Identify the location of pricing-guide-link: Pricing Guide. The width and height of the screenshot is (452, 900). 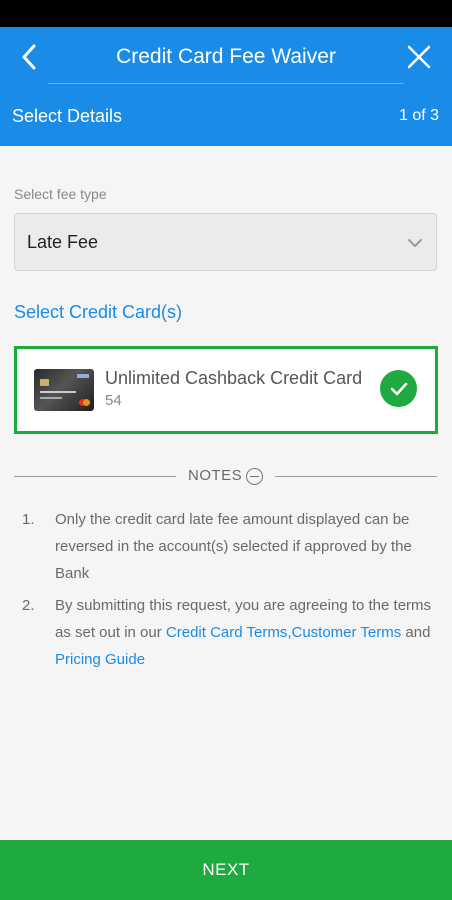
(100, 659).